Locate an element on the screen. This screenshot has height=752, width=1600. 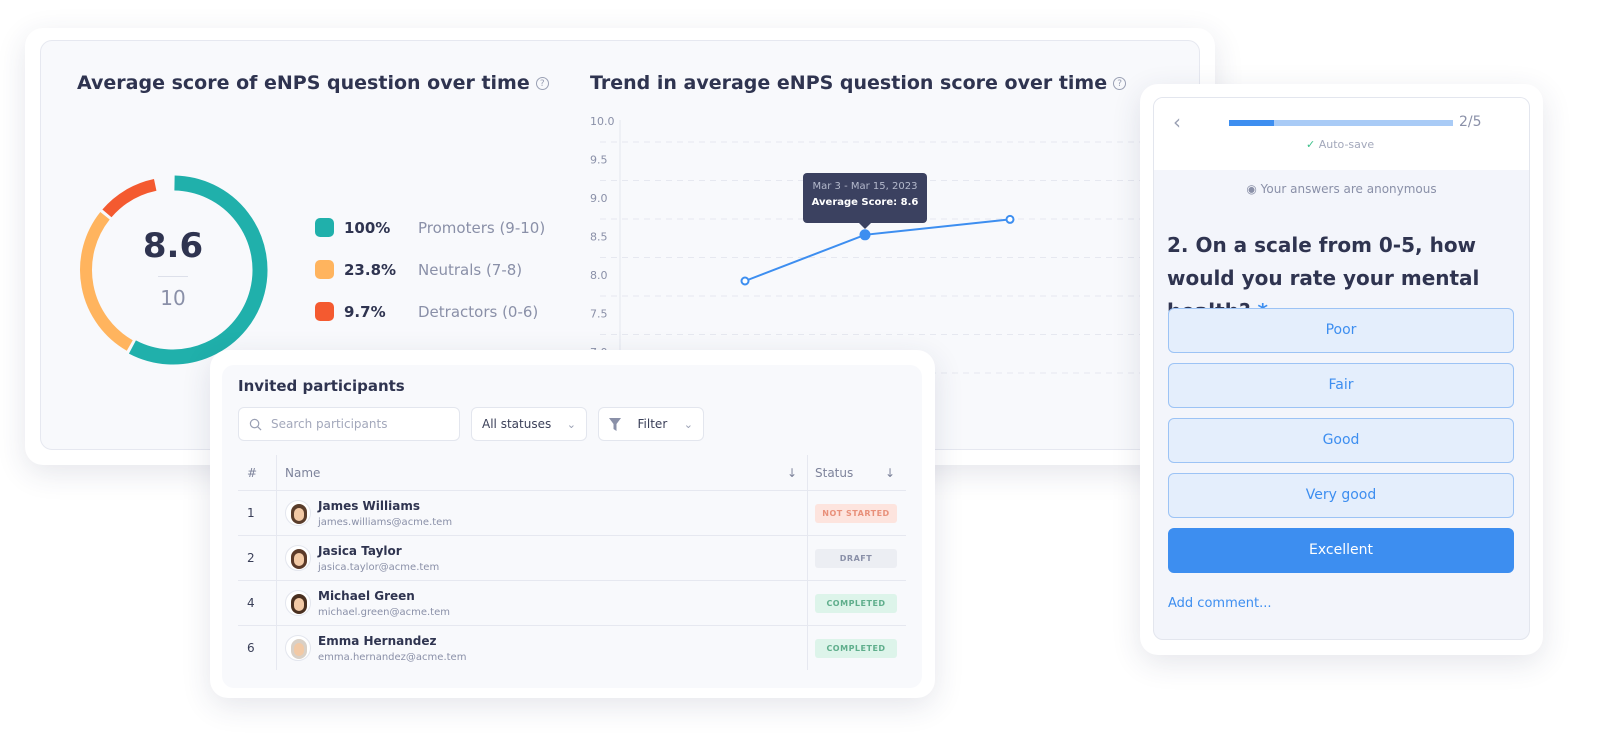
header-label: Name is located at coordinates (303, 473).